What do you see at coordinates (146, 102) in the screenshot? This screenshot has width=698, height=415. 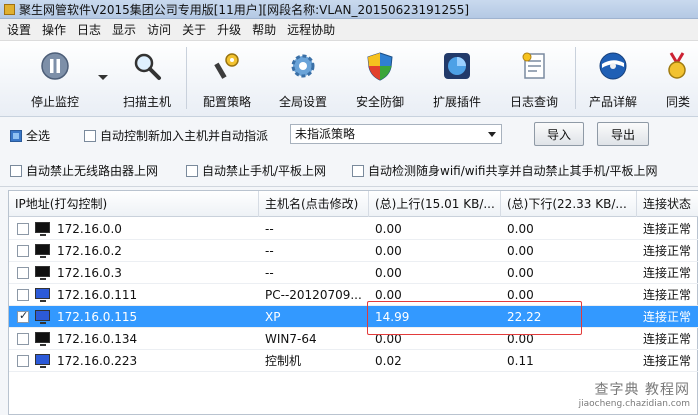 I see `scan-host-label: 扫描主机` at bounding box center [146, 102].